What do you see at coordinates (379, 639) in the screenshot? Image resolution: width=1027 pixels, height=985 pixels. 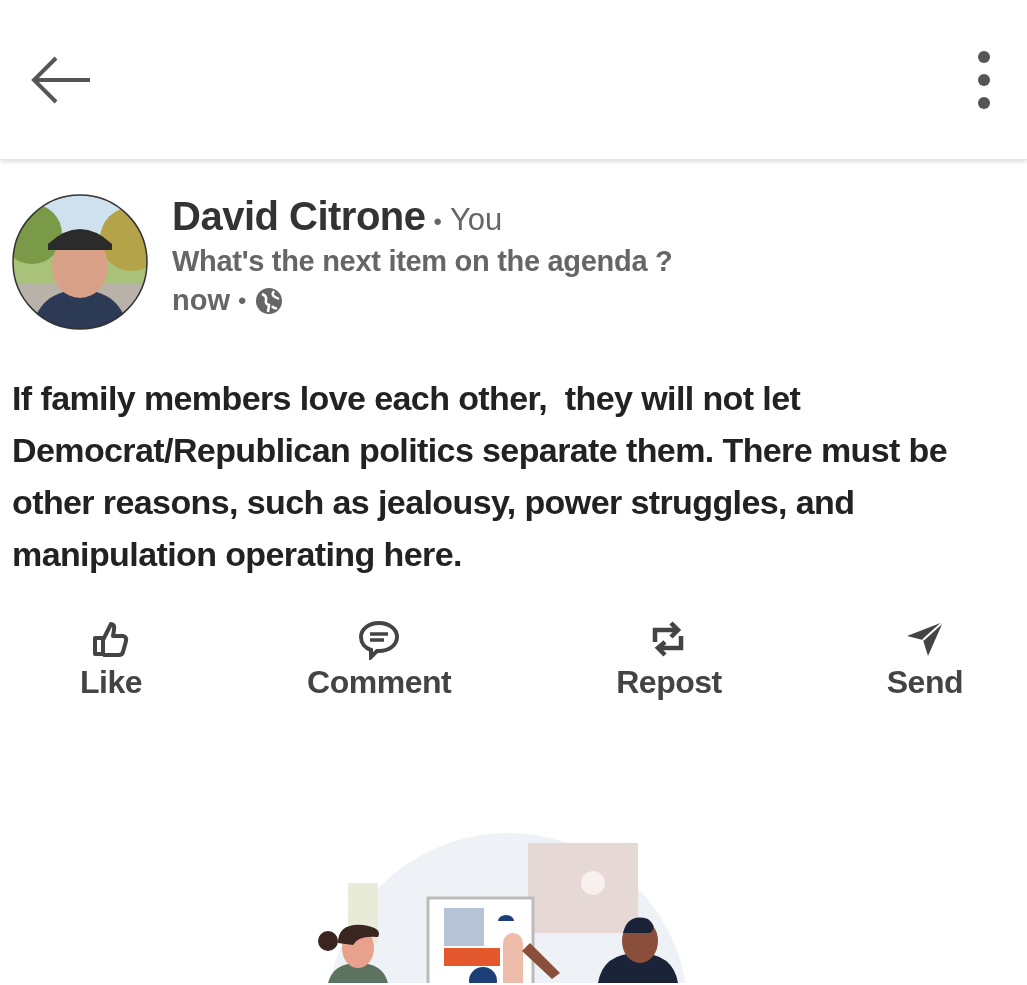 I see `speech-bubble-icon` at bounding box center [379, 639].